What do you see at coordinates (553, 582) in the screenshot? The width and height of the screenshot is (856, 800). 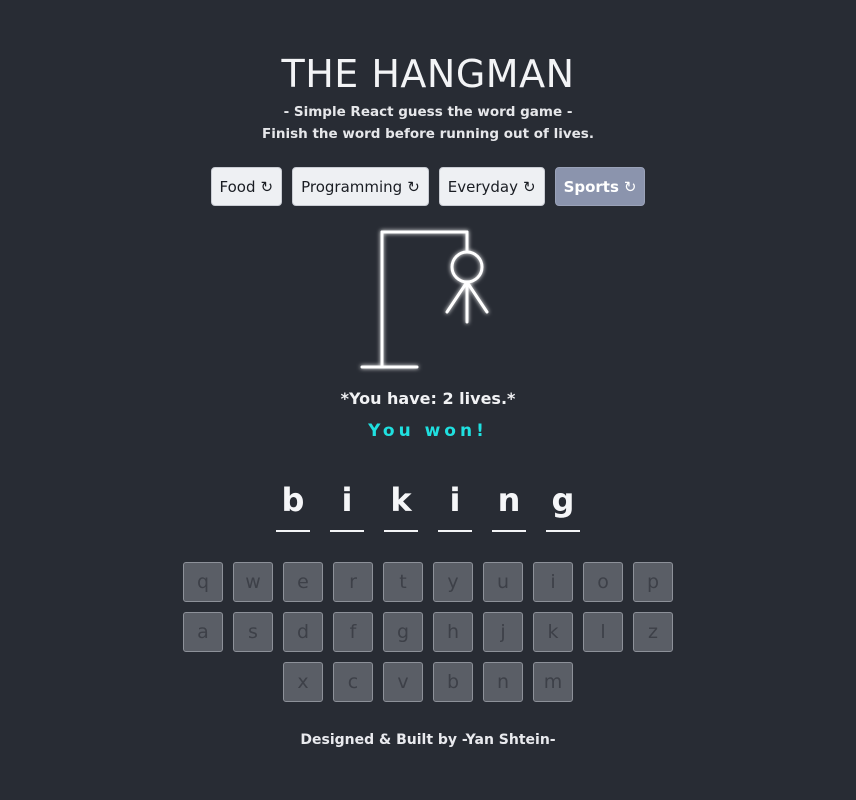 I see `key-i: i` at bounding box center [553, 582].